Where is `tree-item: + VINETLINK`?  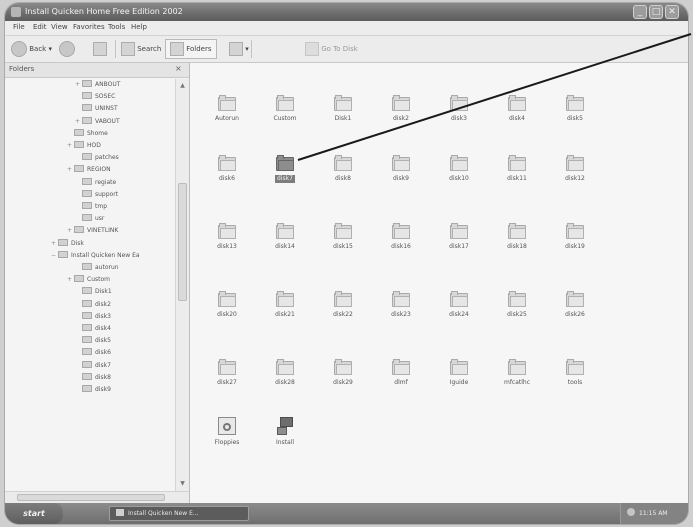 tree-item: + VINETLINK is located at coordinates (92, 231).